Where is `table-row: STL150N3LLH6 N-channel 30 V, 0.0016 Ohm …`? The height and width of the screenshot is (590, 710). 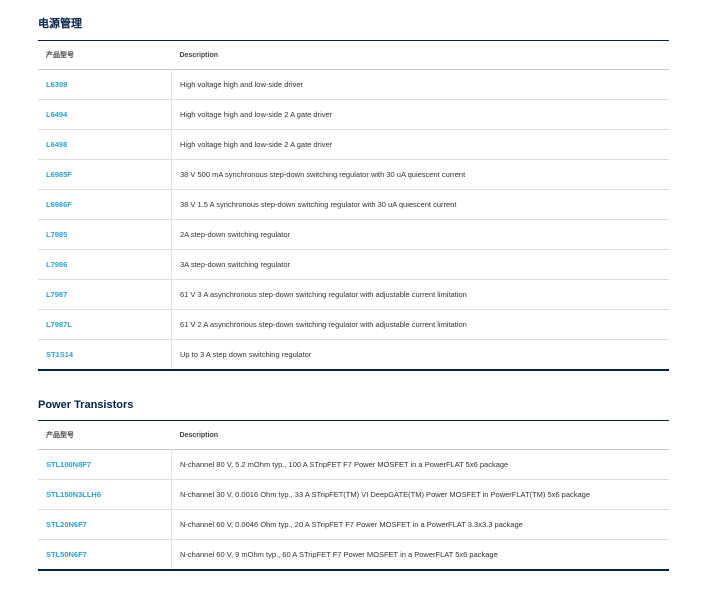
table-row: STL150N3LLH6 N-channel 30 V, 0.0016 Ohm … is located at coordinates (353, 494).